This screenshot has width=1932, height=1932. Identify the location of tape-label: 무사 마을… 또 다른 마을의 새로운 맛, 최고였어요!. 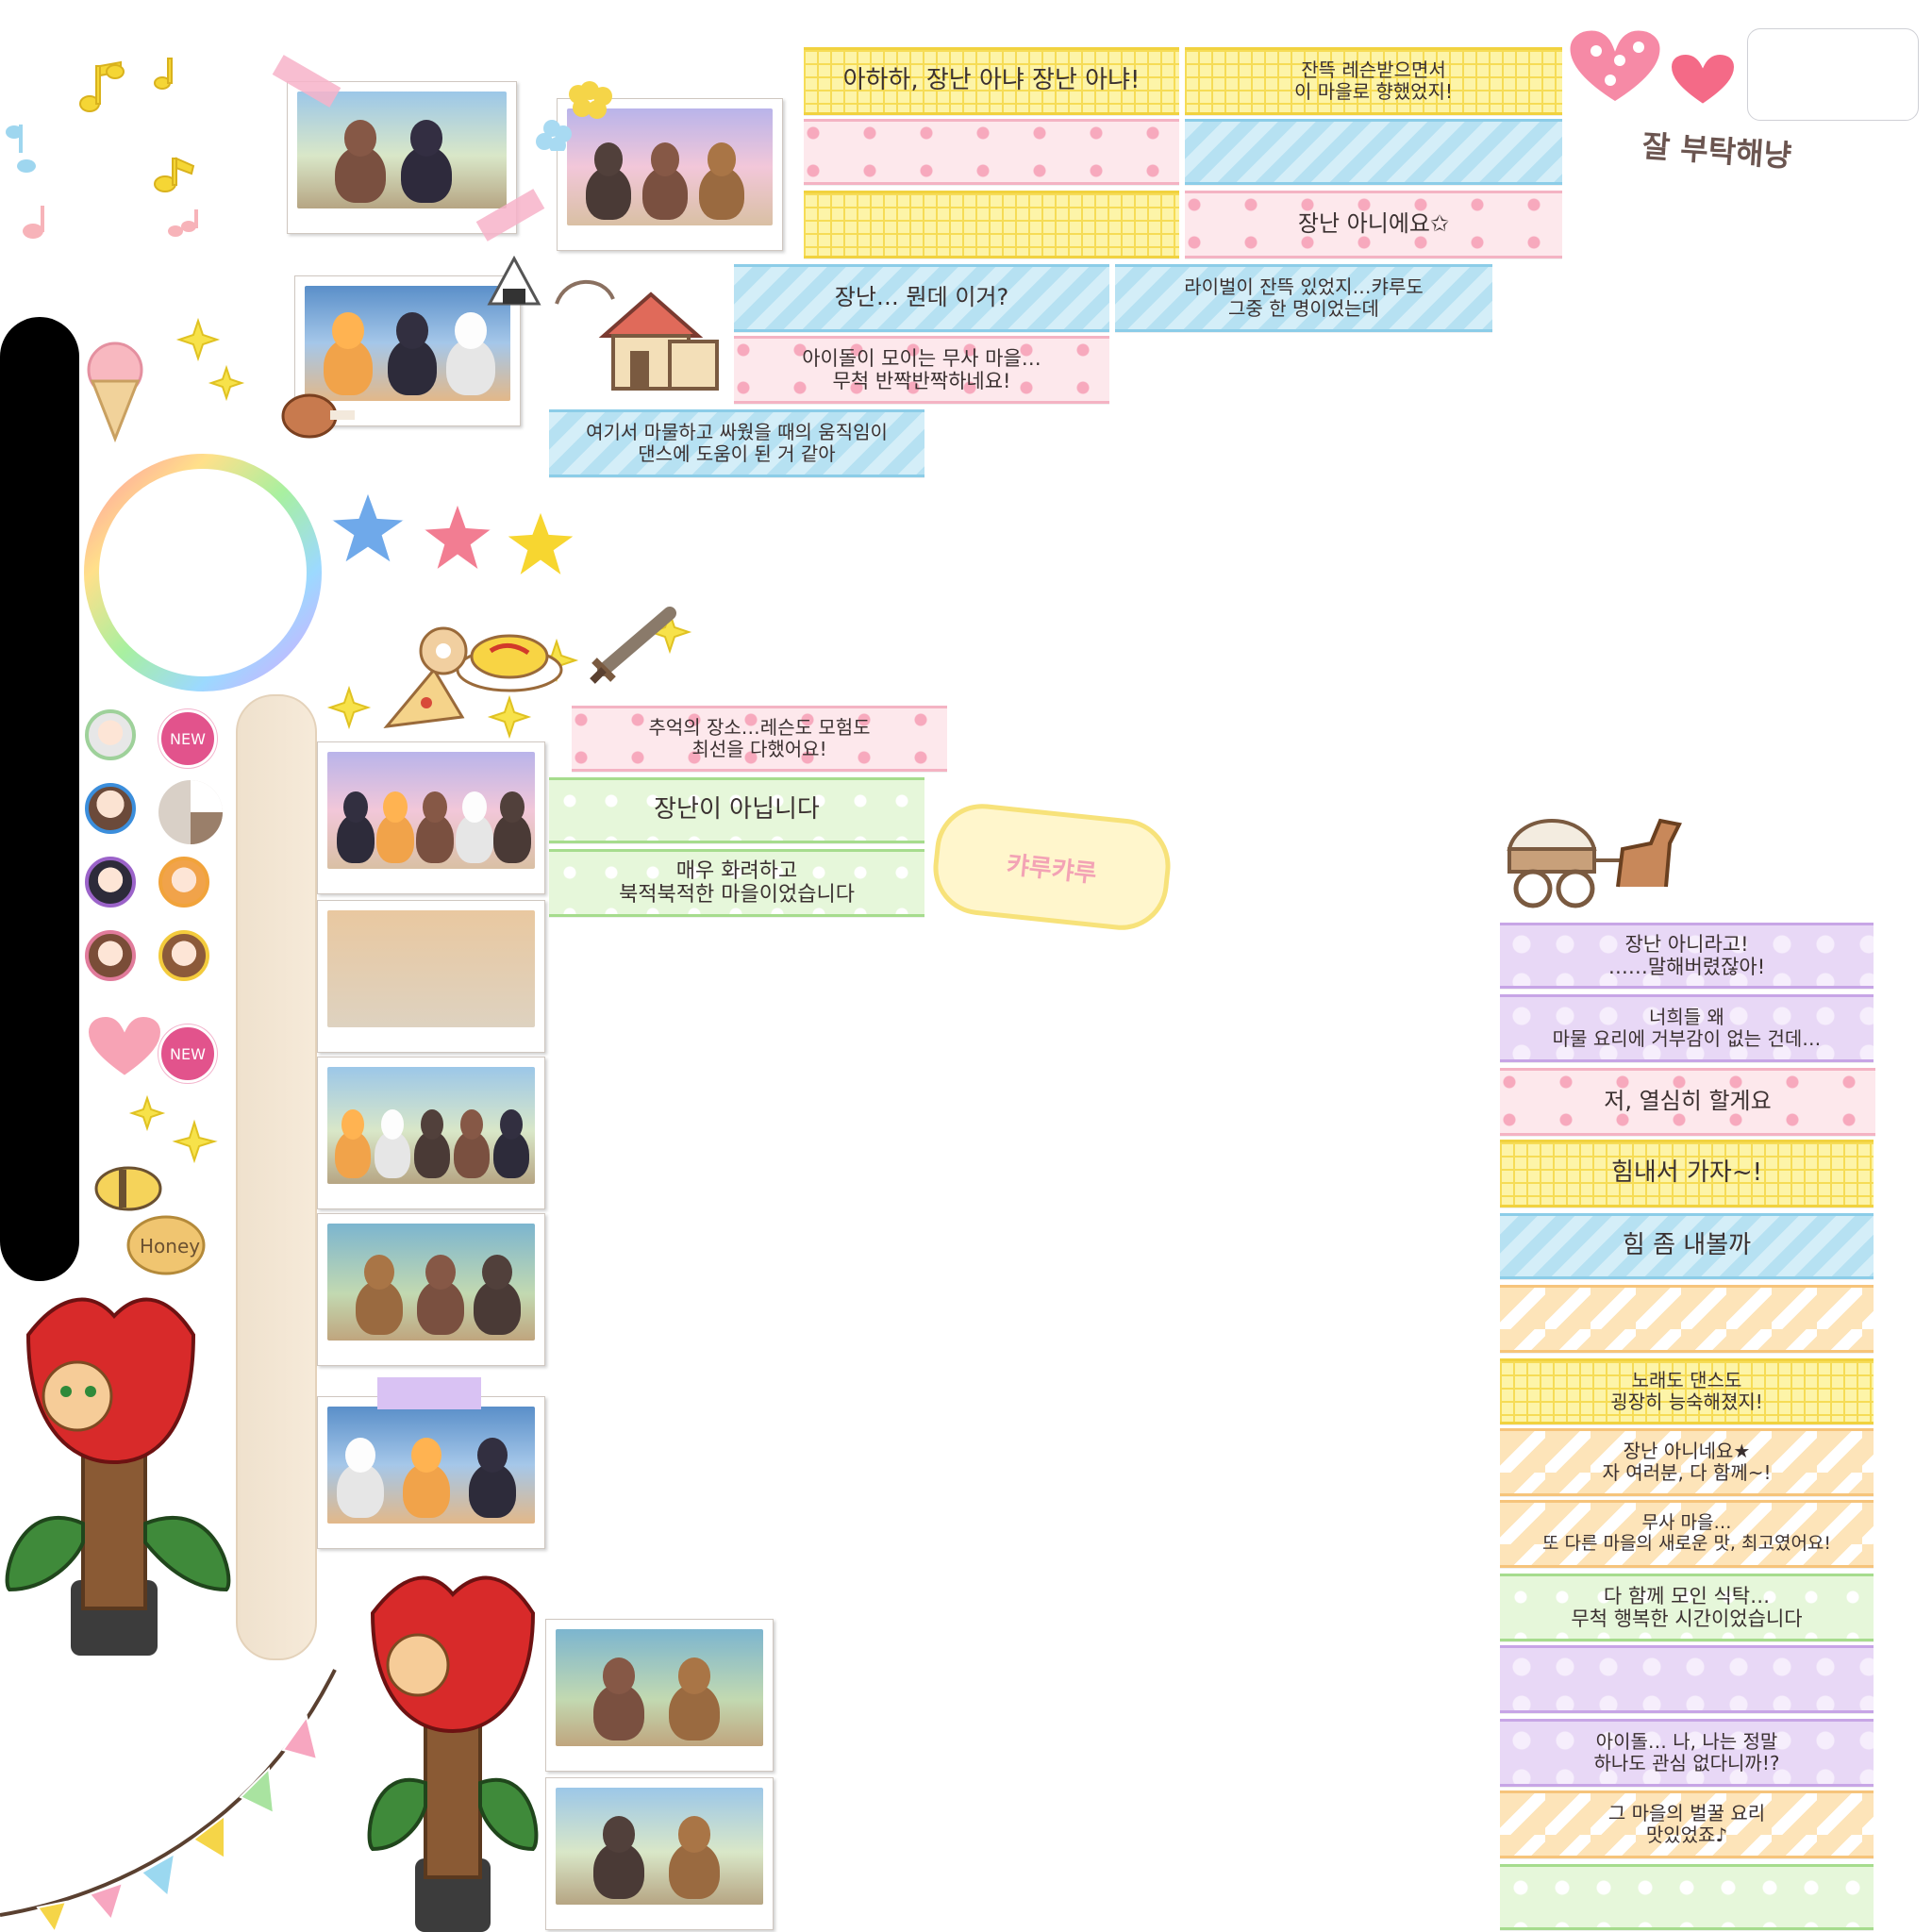
(1687, 1534).